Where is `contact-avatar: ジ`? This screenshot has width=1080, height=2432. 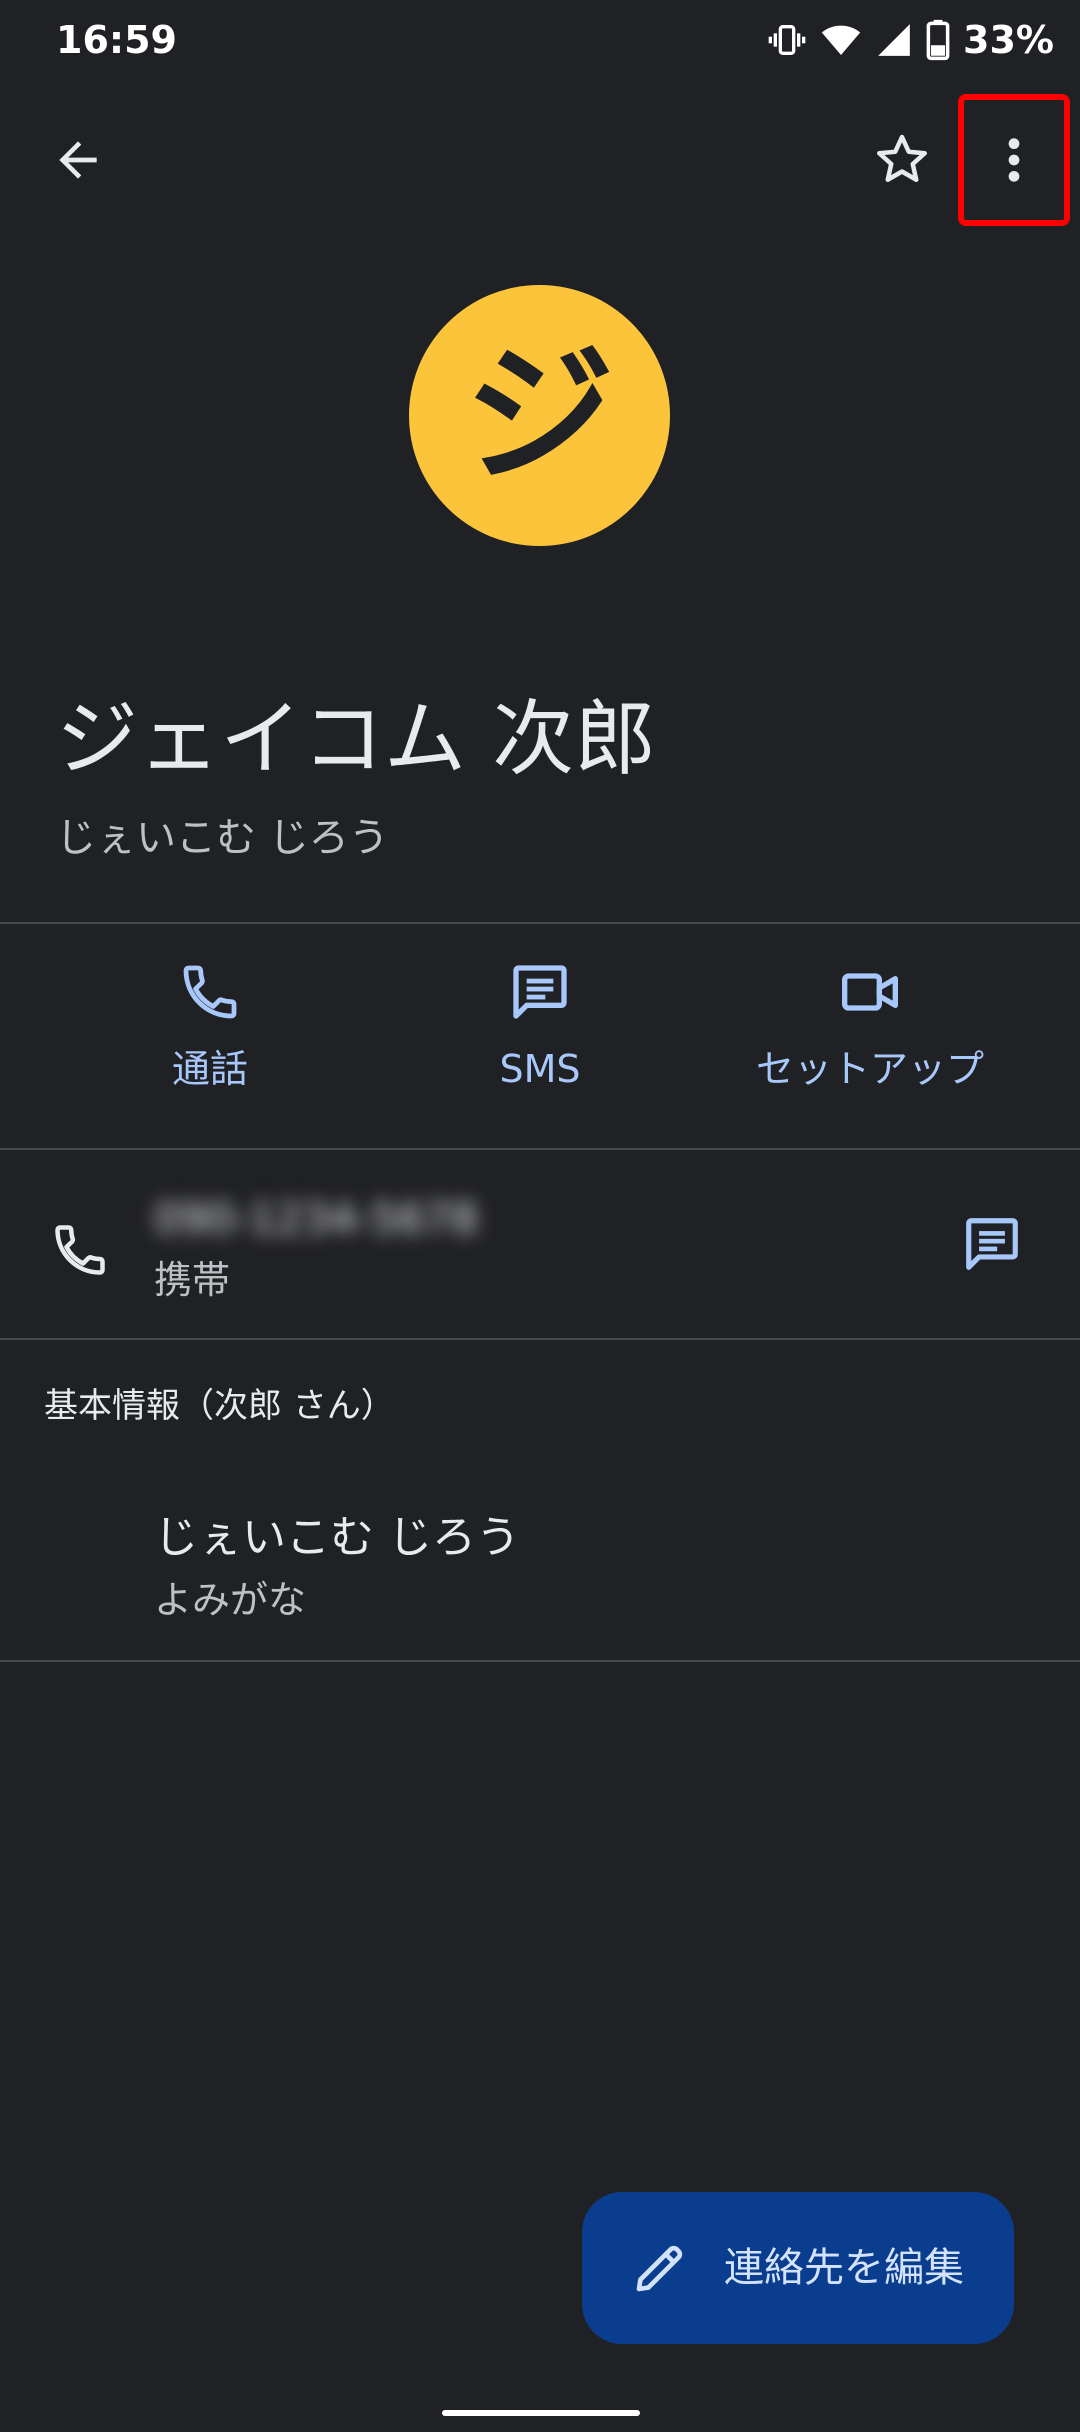
contact-avatar: ジ is located at coordinates (539, 415).